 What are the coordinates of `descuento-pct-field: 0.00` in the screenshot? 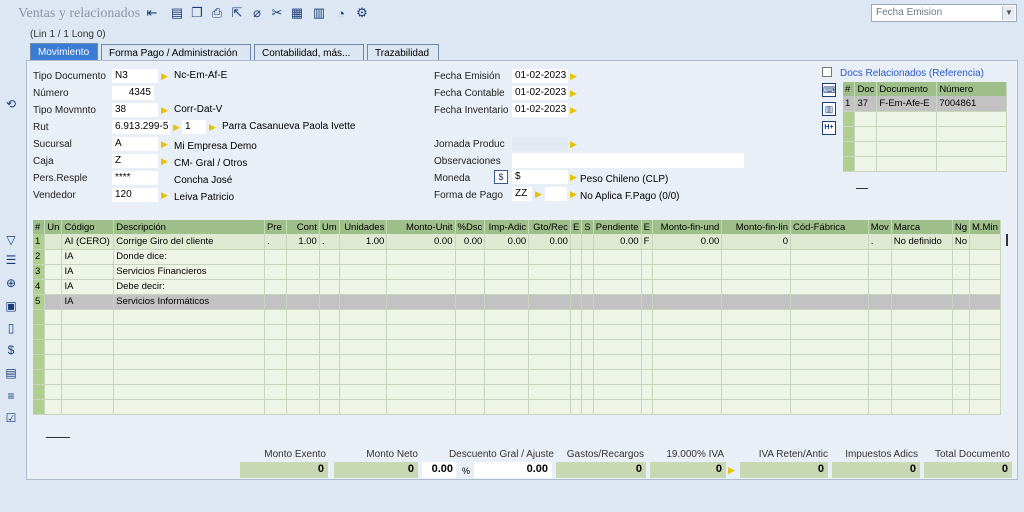 It's located at (439, 470).